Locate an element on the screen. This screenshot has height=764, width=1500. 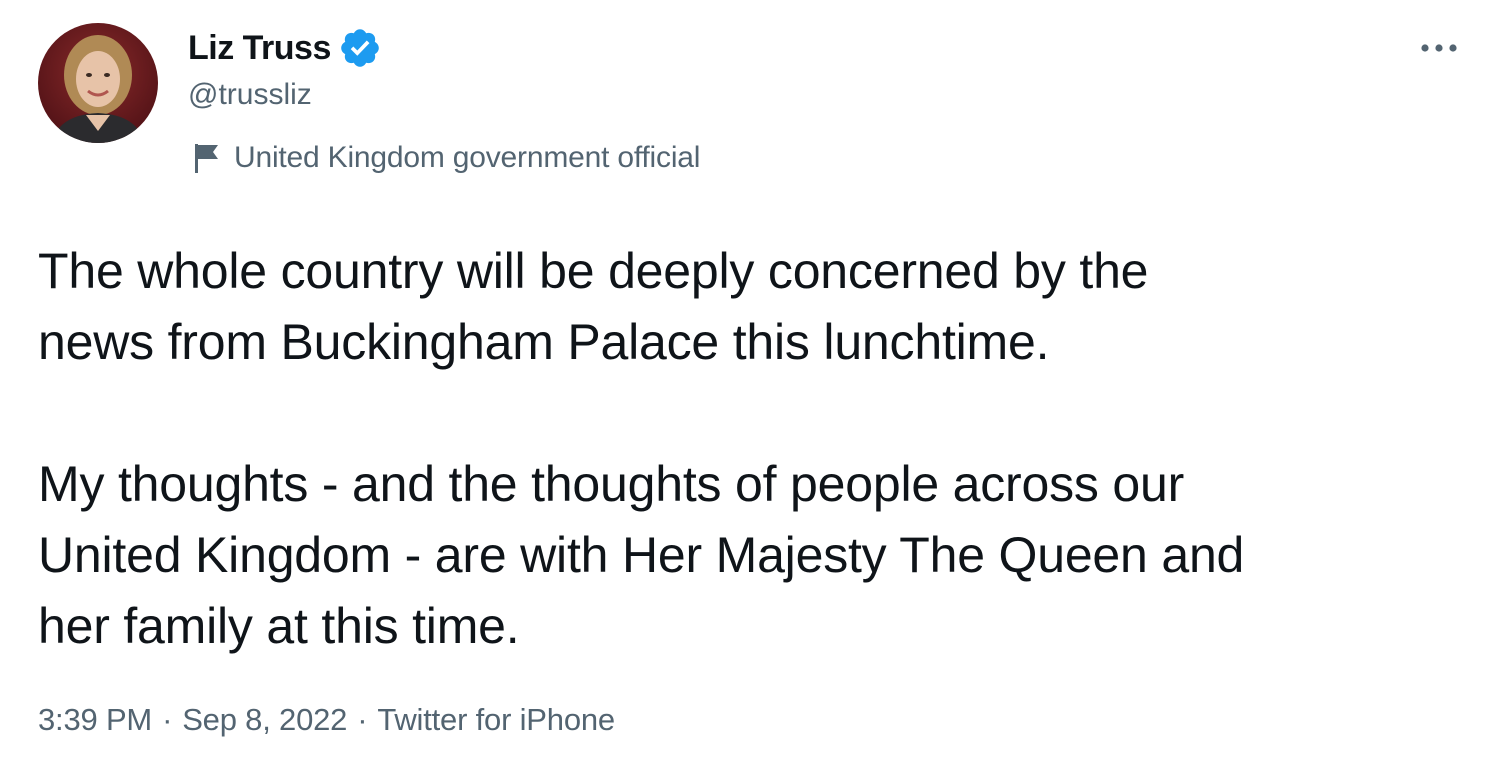
more-options-button is located at coordinates (1439, 48).